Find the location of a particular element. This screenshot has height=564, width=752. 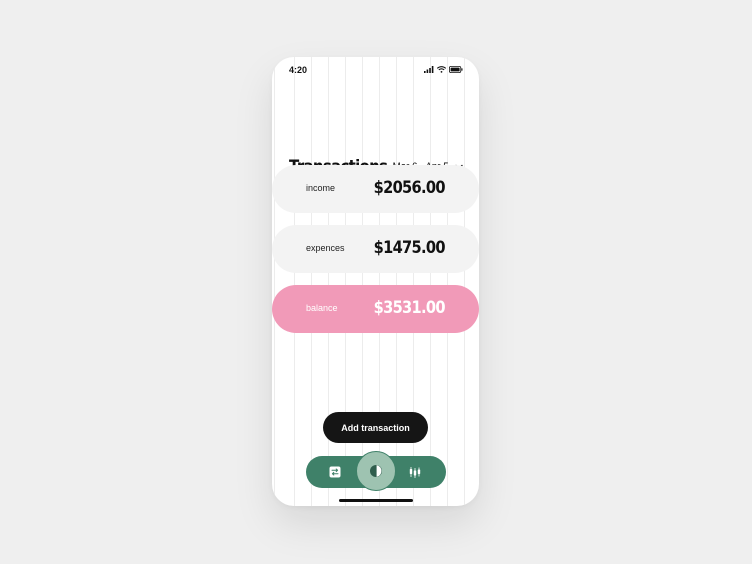

income-card: income $2056.00 is located at coordinates (375, 189).